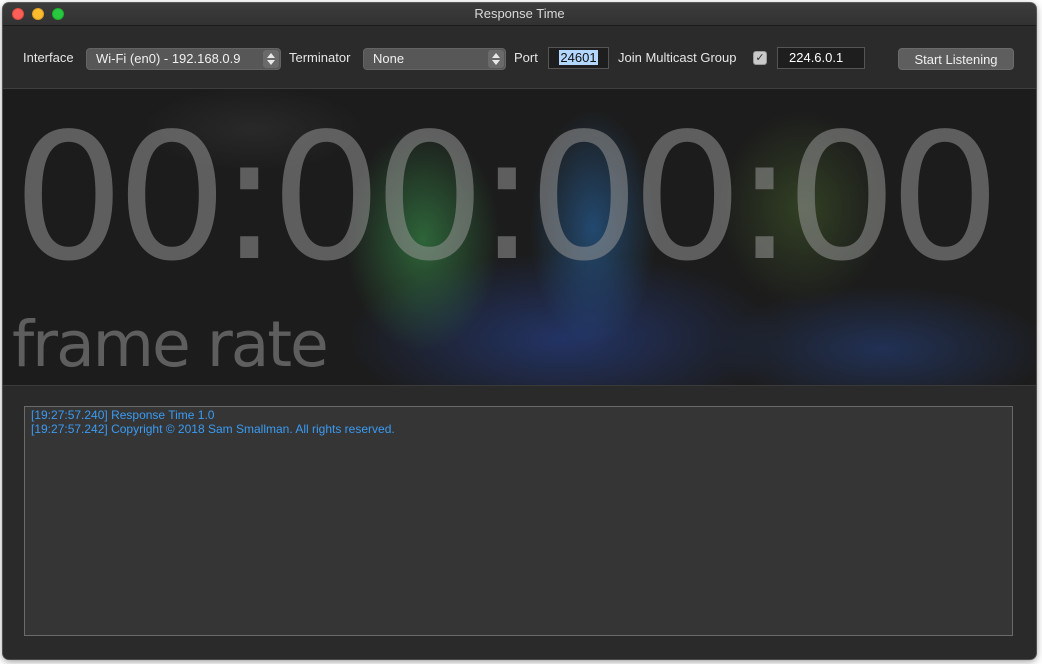 The height and width of the screenshot is (664, 1042). I want to click on interface-popup: Wi-Fi (en0) - 192.168.0.9, so click(183, 59).